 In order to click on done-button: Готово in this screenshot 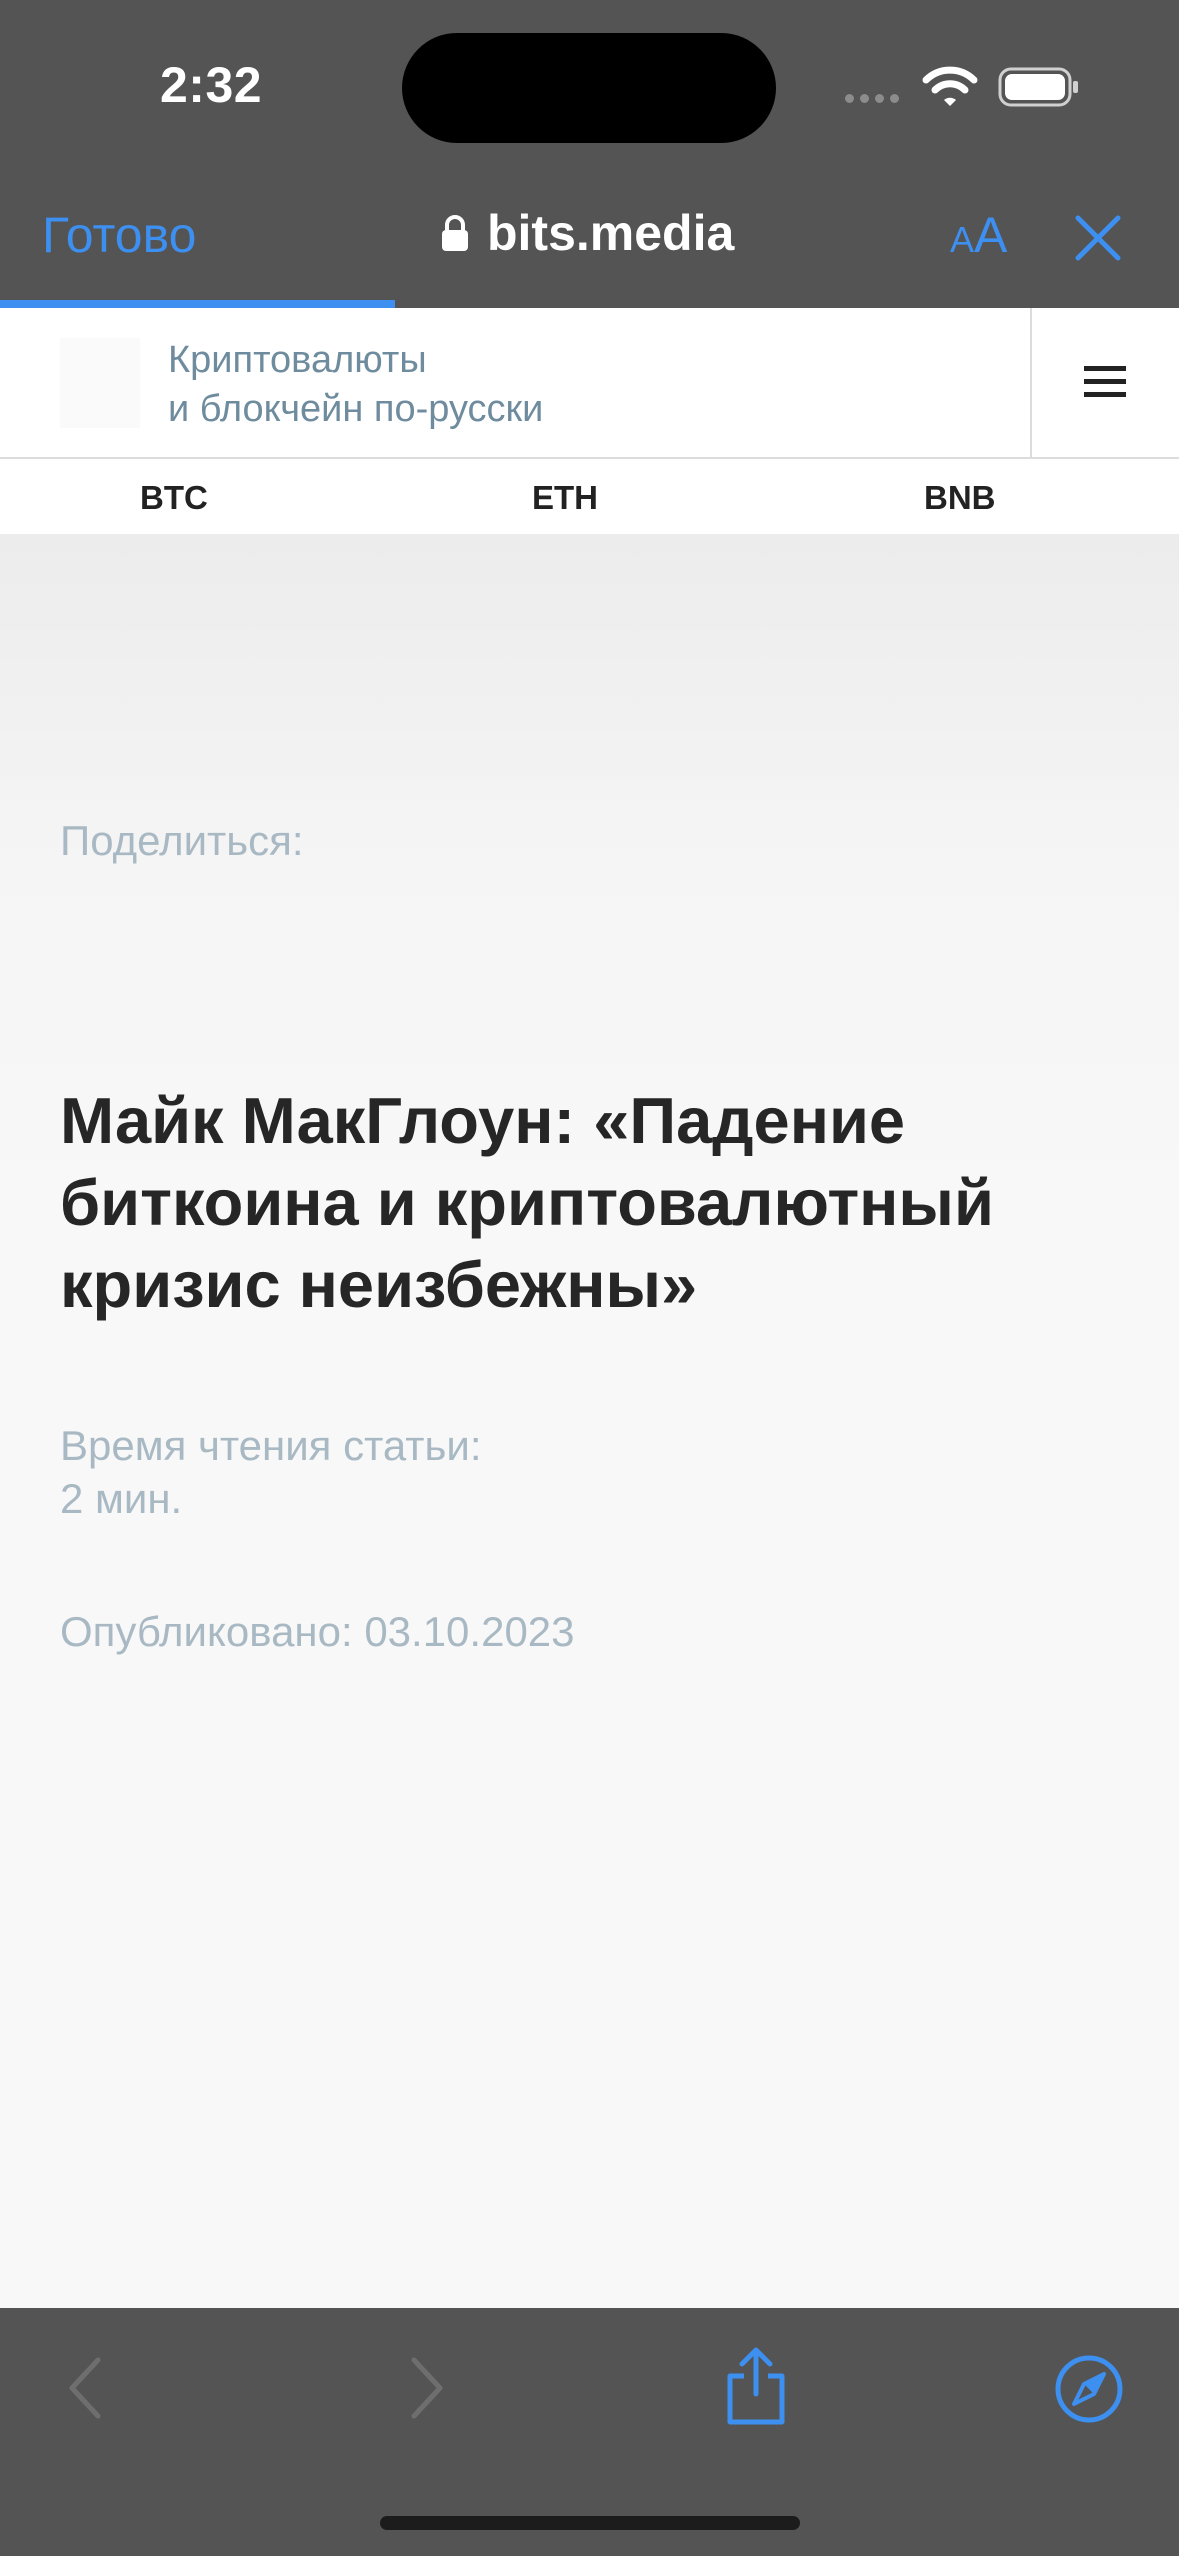, I will do `click(119, 235)`.